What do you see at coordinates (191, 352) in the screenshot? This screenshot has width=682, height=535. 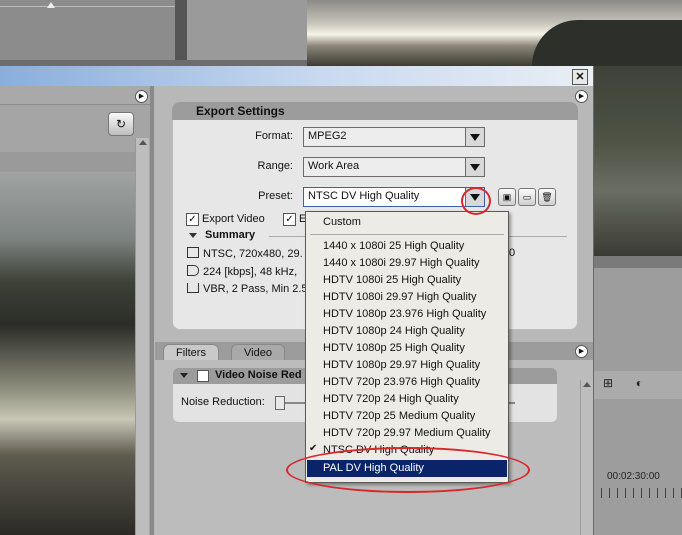 I see `tab-filters: Filters` at bounding box center [191, 352].